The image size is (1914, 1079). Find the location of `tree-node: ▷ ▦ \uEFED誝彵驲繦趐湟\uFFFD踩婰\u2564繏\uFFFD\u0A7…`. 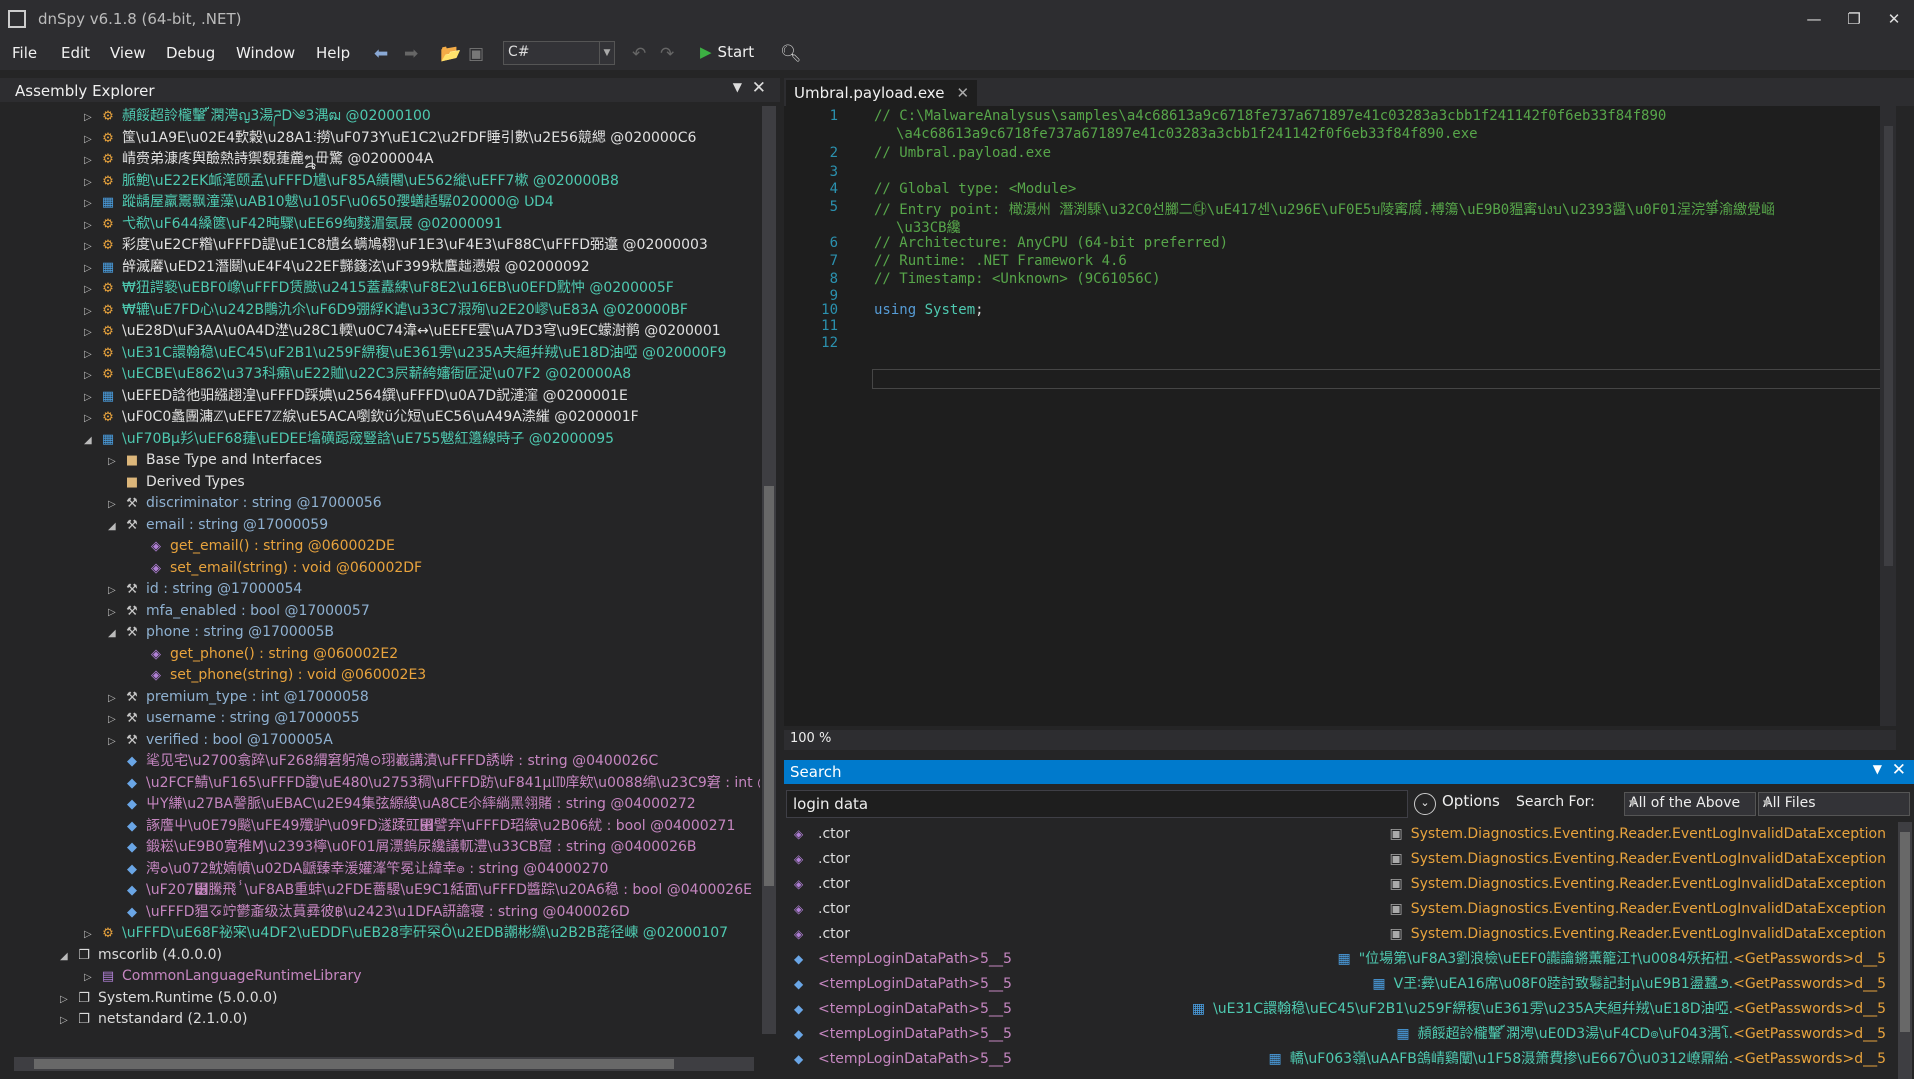

tree-node: ▷ ▦ \uEFED誝彵驲繦趐湟\uFFFD踩婰\u2564繏\uFFFD\u0A7… is located at coordinates (356, 396).